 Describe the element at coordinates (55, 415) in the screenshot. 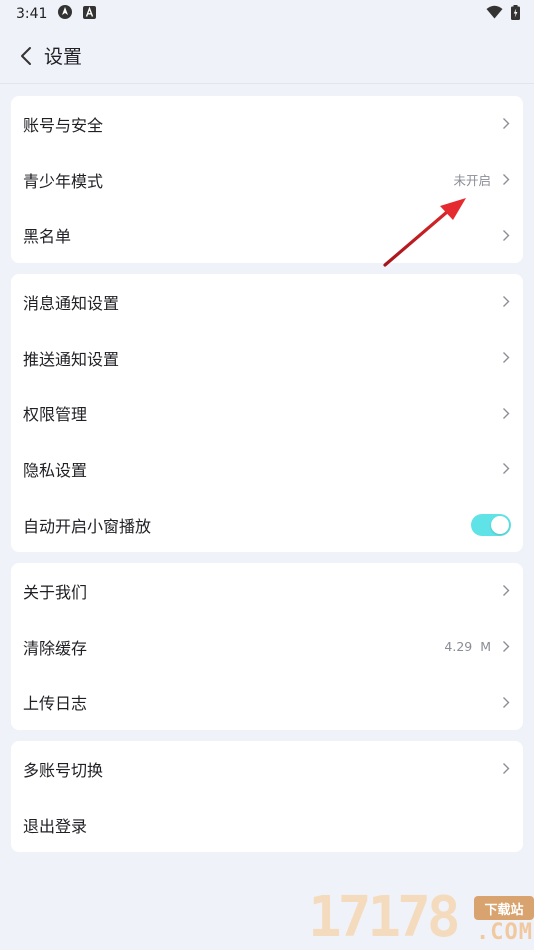

I see `row-label: 权限管理` at that location.